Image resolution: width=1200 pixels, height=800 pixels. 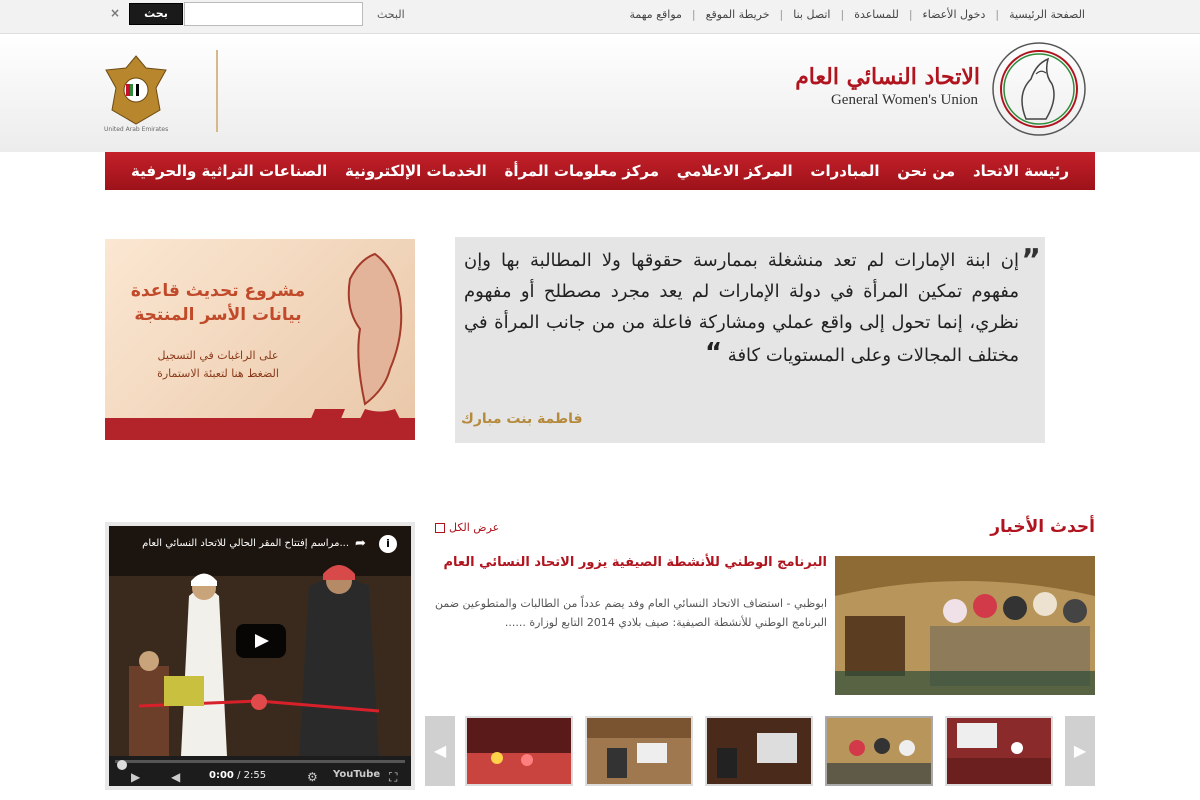 I want to click on header-divider, so click(x=217, y=91).